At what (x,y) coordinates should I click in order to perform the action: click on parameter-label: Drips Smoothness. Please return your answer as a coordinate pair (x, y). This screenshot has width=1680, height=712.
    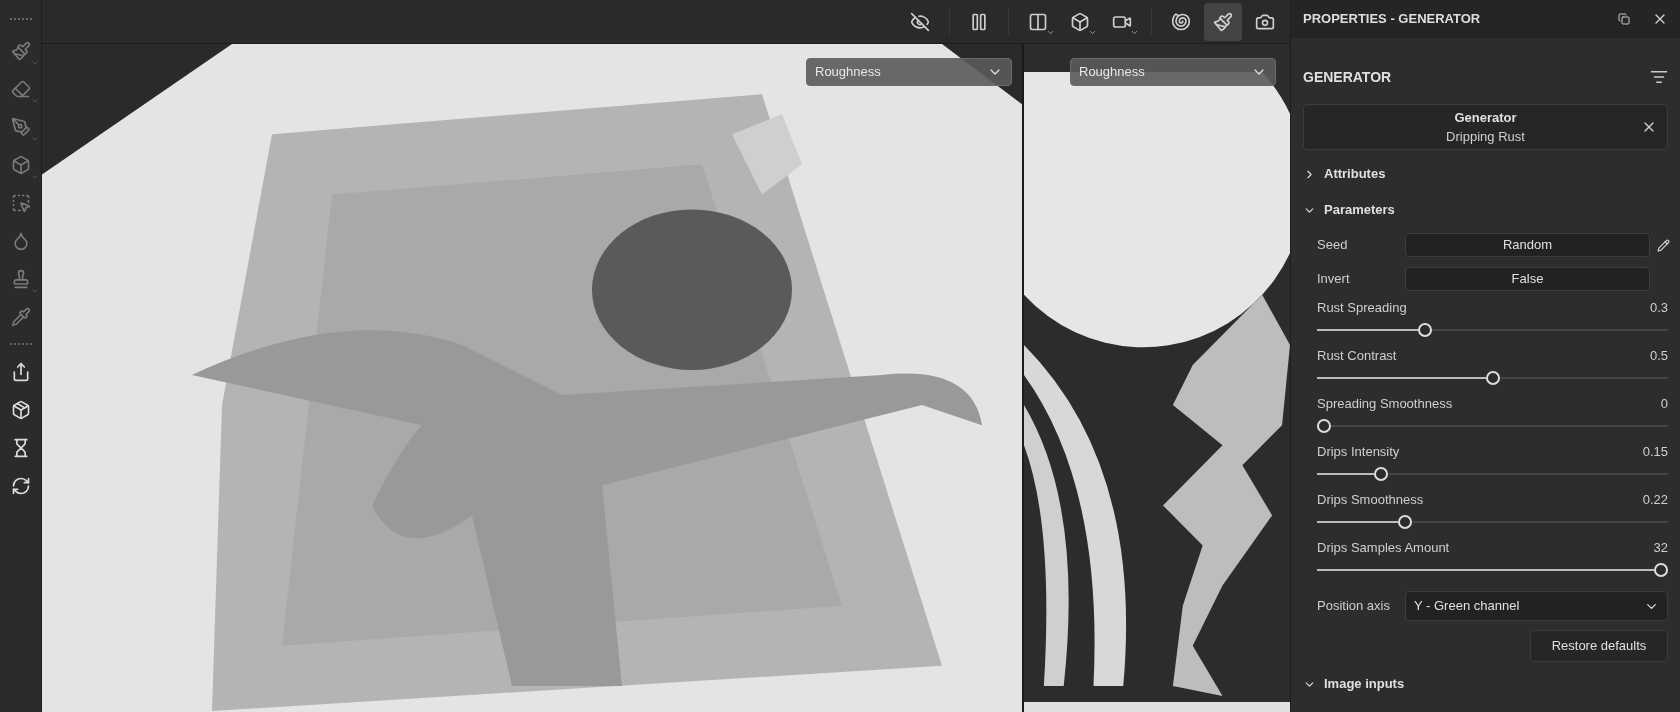
    Looking at the image, I should click on (1370, 500).